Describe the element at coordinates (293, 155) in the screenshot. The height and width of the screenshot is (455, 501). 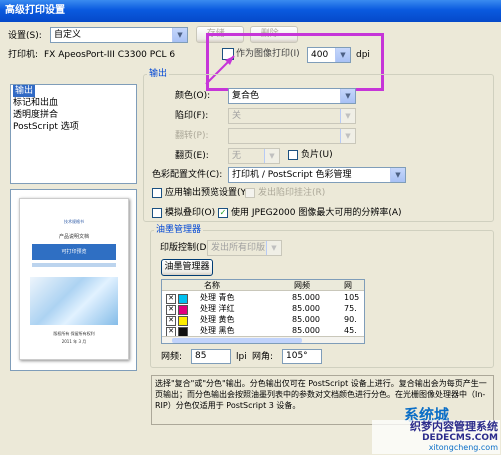
I see `negative-checkbox` at that location.